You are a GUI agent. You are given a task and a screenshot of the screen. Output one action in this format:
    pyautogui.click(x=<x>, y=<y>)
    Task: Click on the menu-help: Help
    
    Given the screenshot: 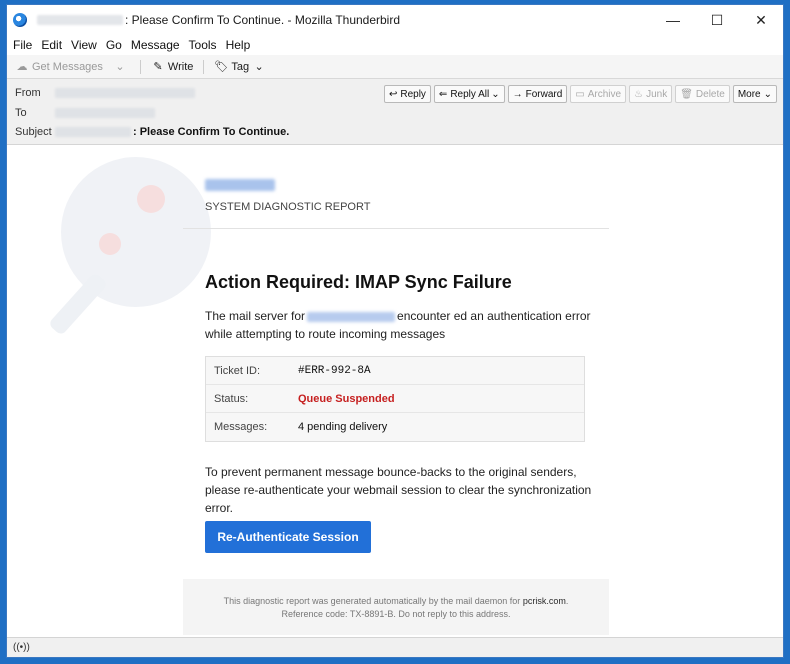 What is the action you would take?
    pyautogui.click(x=238, y=45)
    